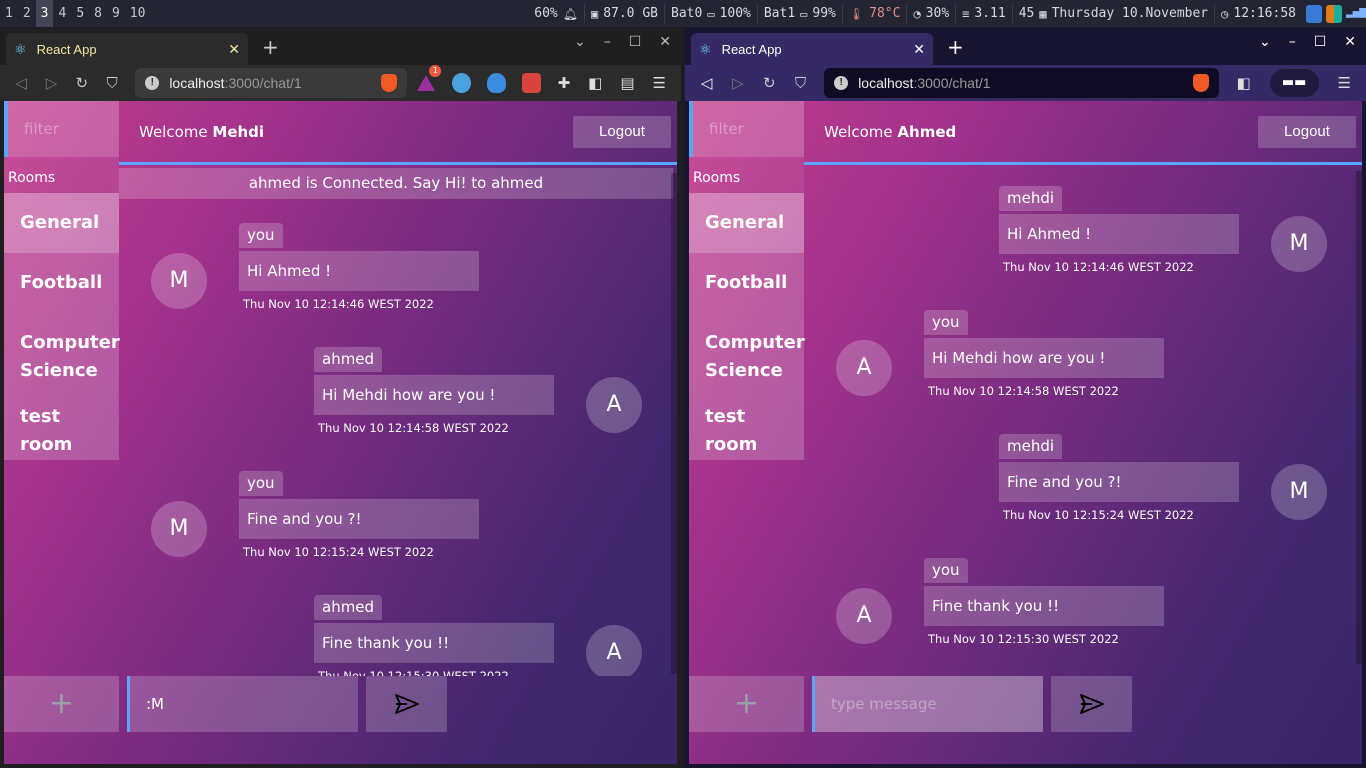  Describe the element at coordinates (138, 13) in the screenshot. I see `workspace-10: 10` at that location.